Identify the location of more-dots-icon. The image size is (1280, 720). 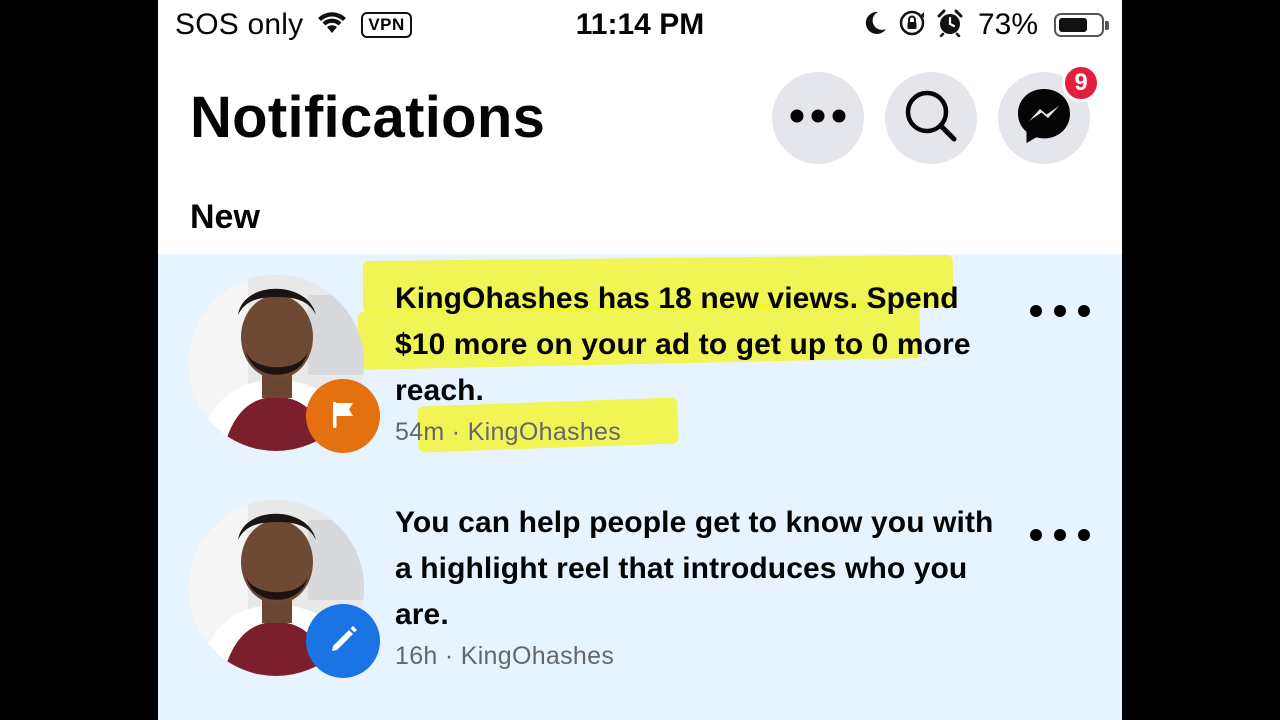
(818, 118).